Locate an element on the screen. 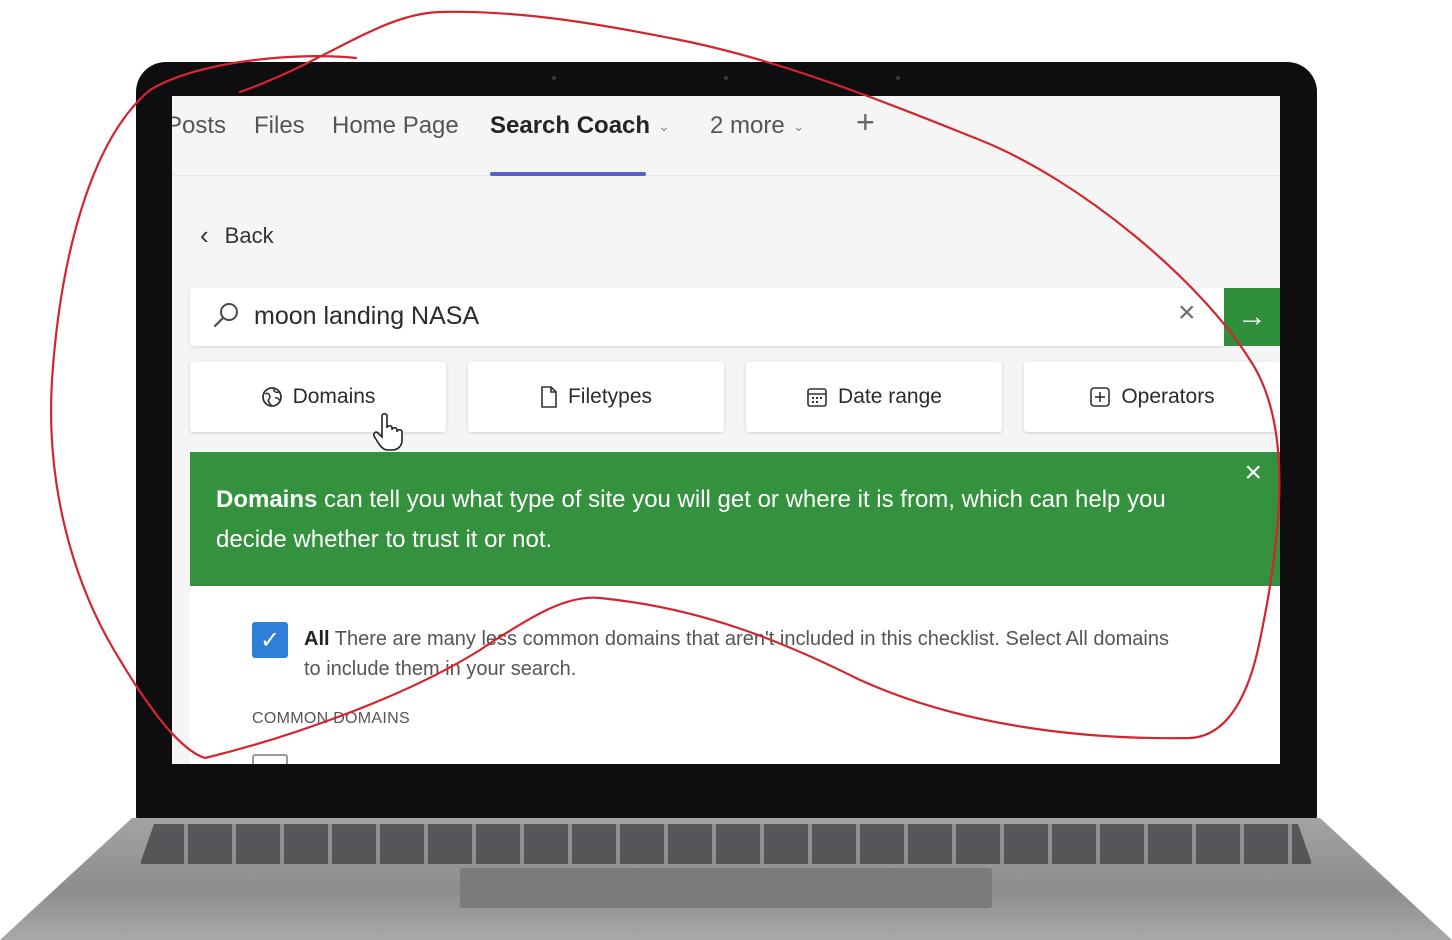 The image size is (1452, 940). all-label: All is located at coordinates (317, 639).